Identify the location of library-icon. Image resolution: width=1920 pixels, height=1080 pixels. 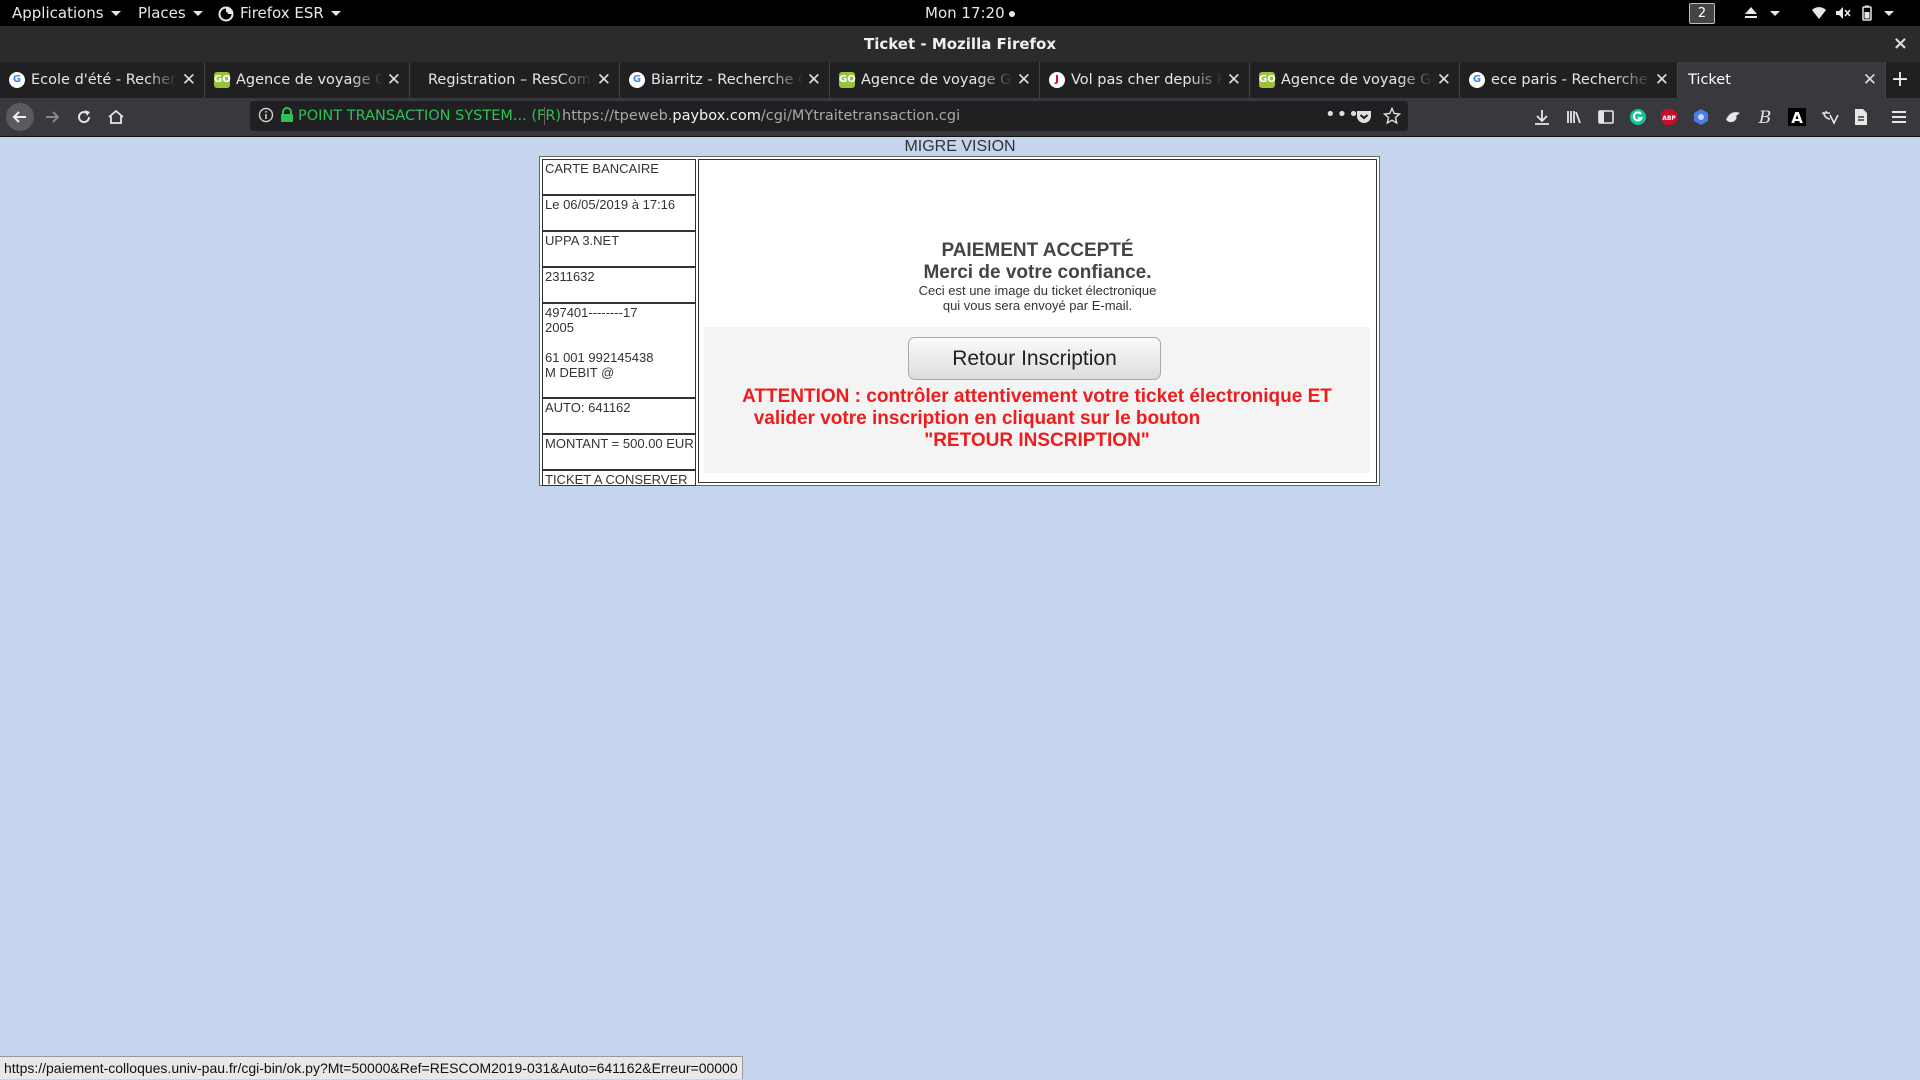
(1574, 117).